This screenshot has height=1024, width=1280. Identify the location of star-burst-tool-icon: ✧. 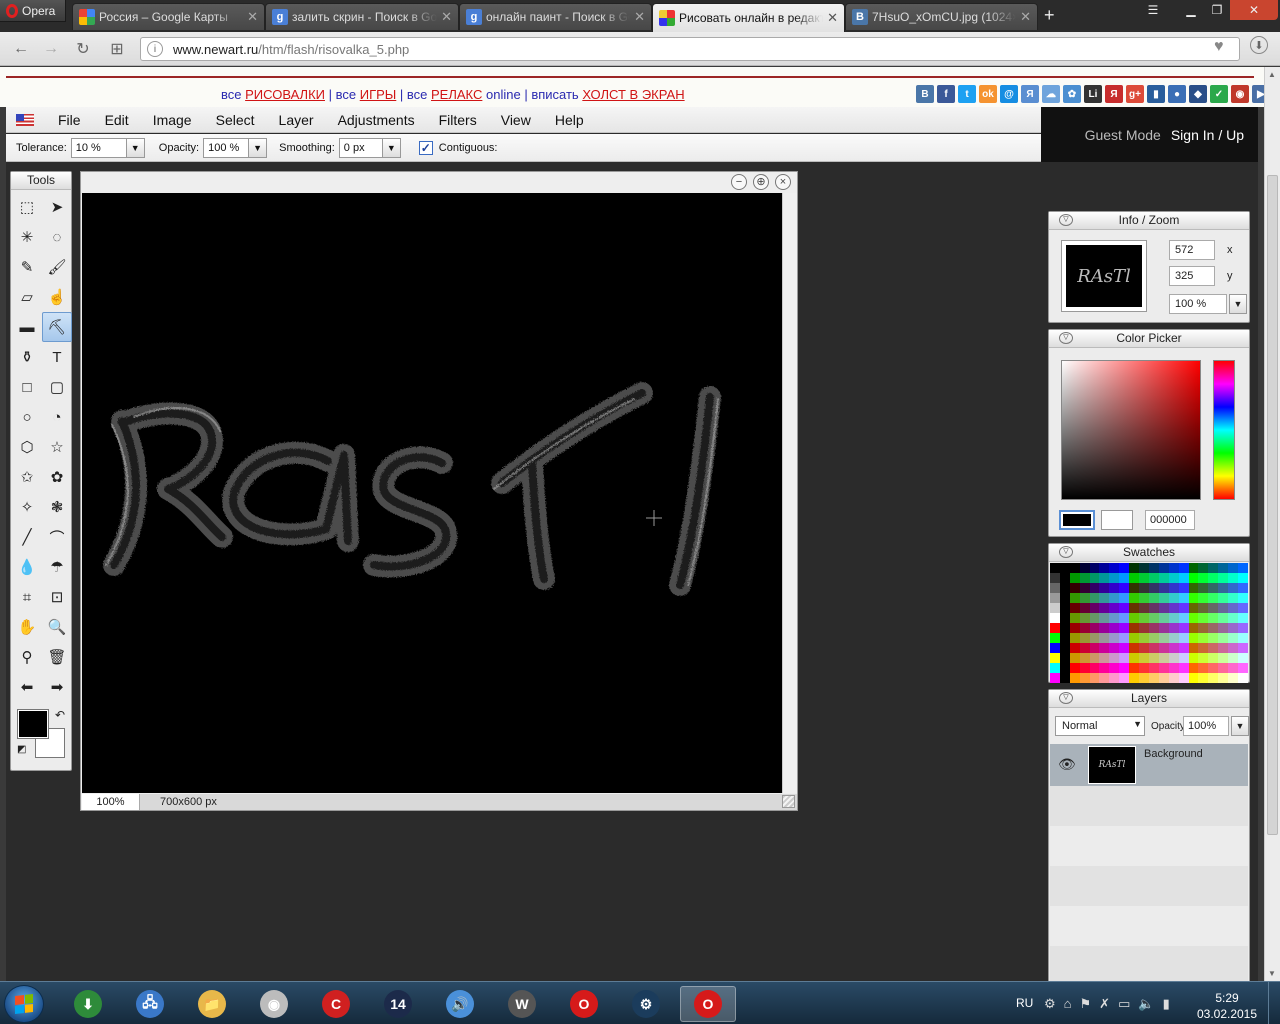
(27, 507).